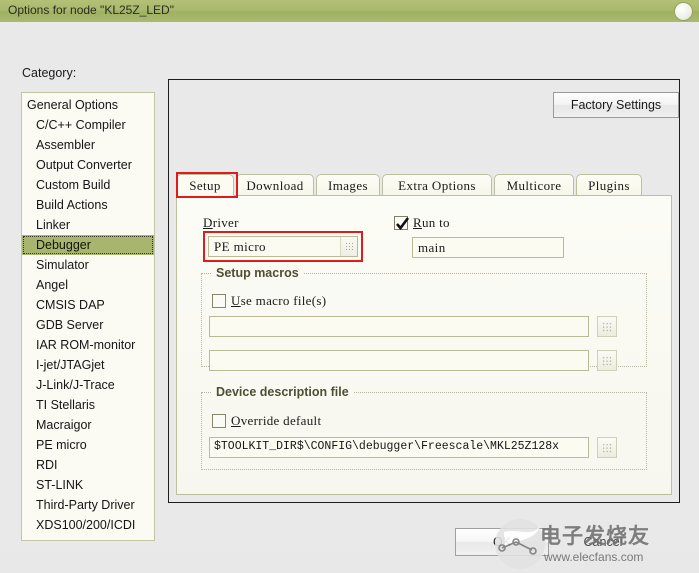  Describe the element at coordinates (88, 145) in the screenshot. I see `category-item-assembler: Assembler` at that location.